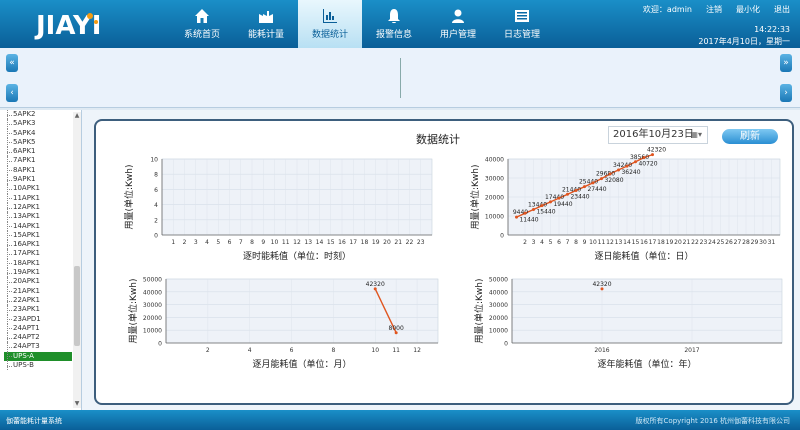 The height and width of the screenshot is (430, 800). Describe the element at coordinates (585, 242) in the screenshot. I see `x-tick-label: 9` at that location.